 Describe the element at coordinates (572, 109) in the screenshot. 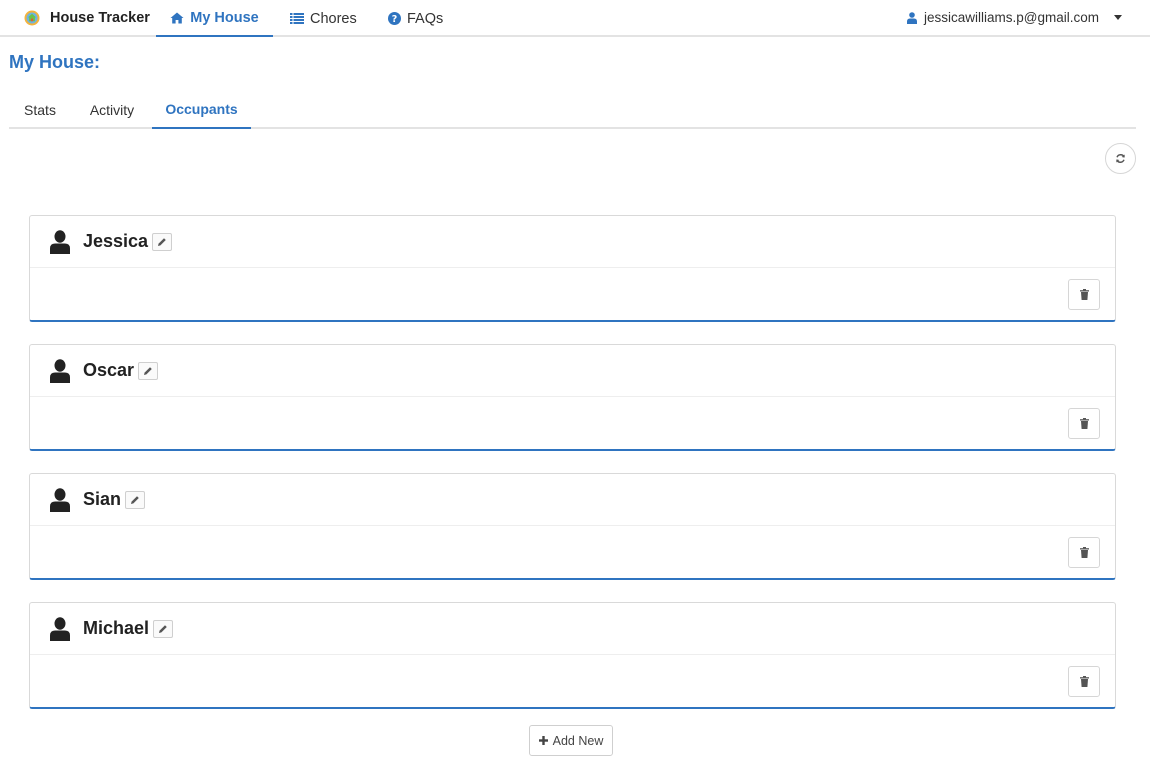

I see `tab-bar: Stats Activity Occupants` at that location.